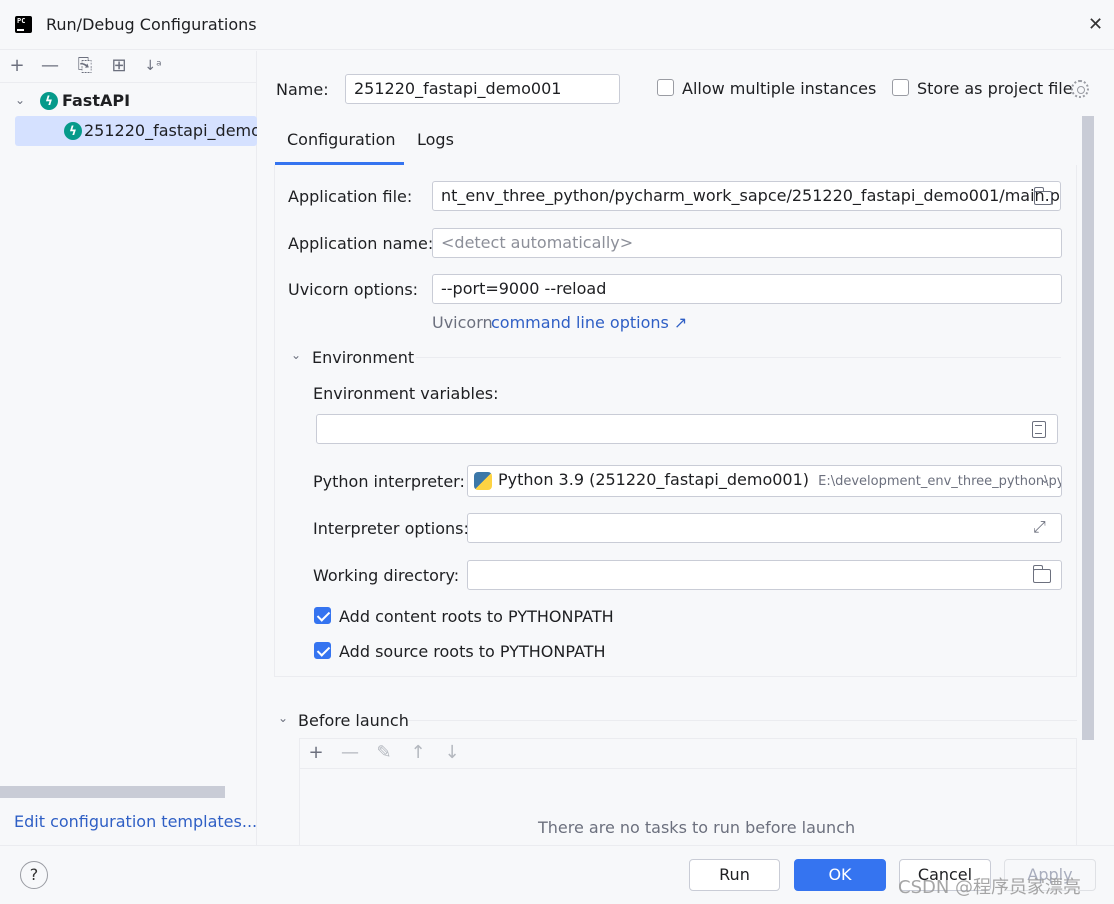 This screenshot has width=1114, height=904. What do you see at coordinates (589, 322) in the screenshot?
I see `uvicorn-options-link: command line options ↗` at bounding box center [589, 322].